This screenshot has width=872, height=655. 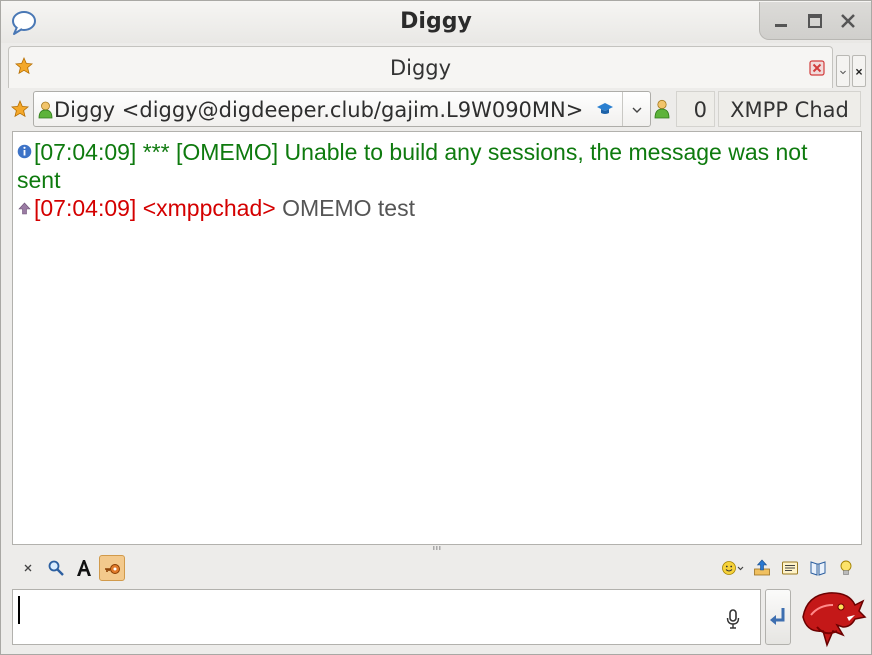 I want to click on unread-count: 0, so click(x=695, y=109).